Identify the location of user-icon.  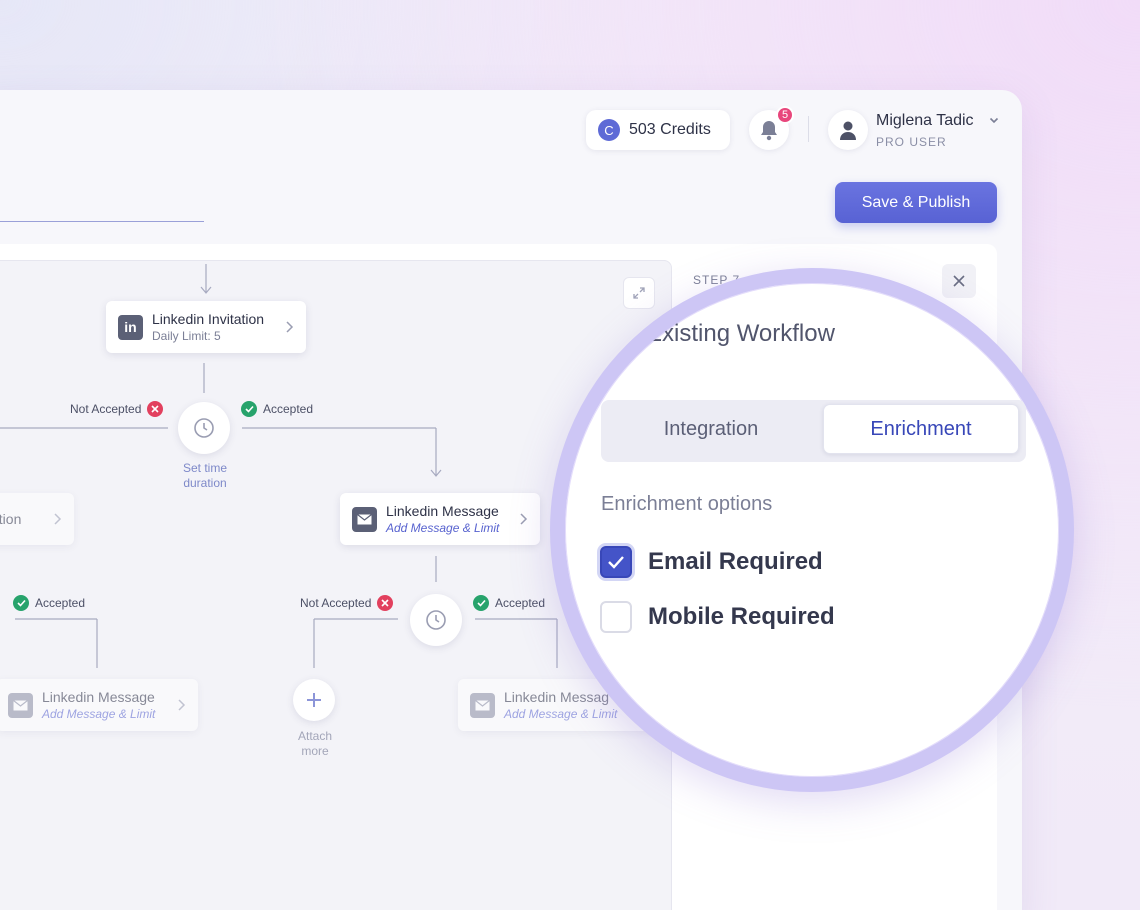
(848, 130).